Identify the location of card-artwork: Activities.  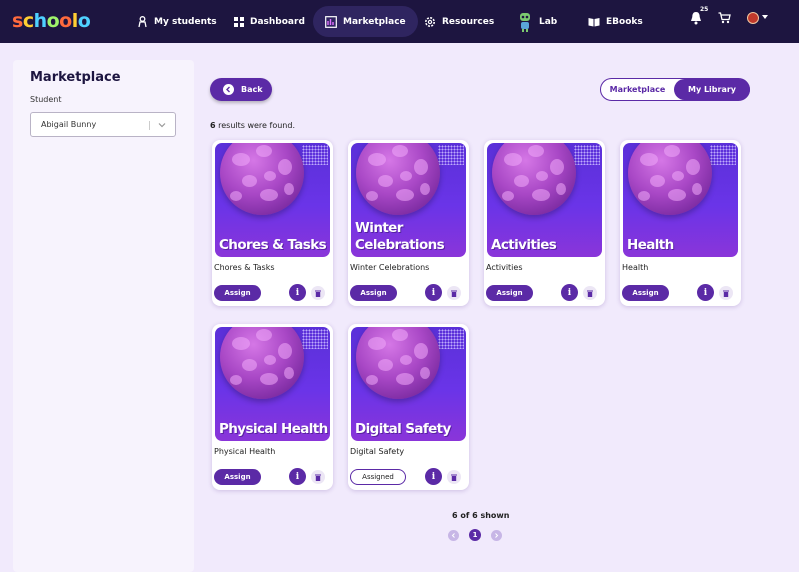
(544, 200).